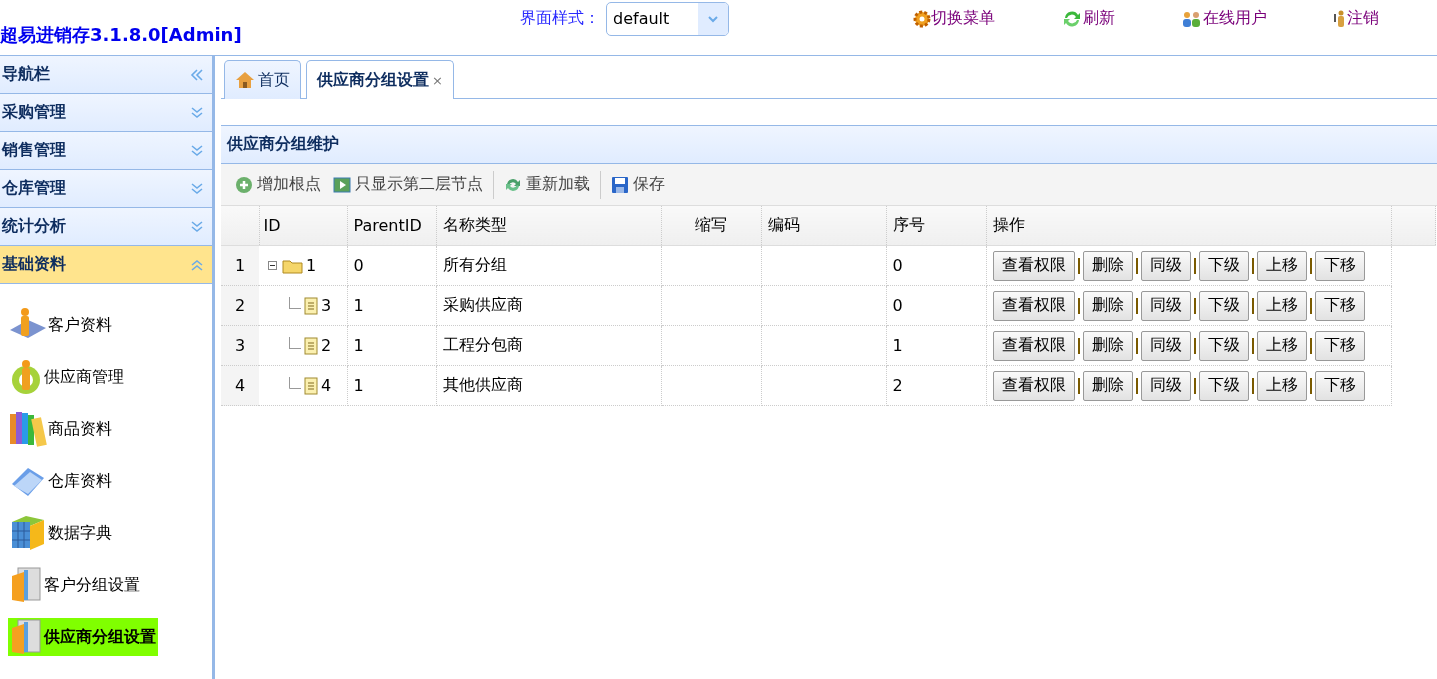 Image resolution: width=1437 pixels, height=679 pixels. Describe the element at coordinates (240, 305) in the screenshot. I see `row-number: 2` at that location.